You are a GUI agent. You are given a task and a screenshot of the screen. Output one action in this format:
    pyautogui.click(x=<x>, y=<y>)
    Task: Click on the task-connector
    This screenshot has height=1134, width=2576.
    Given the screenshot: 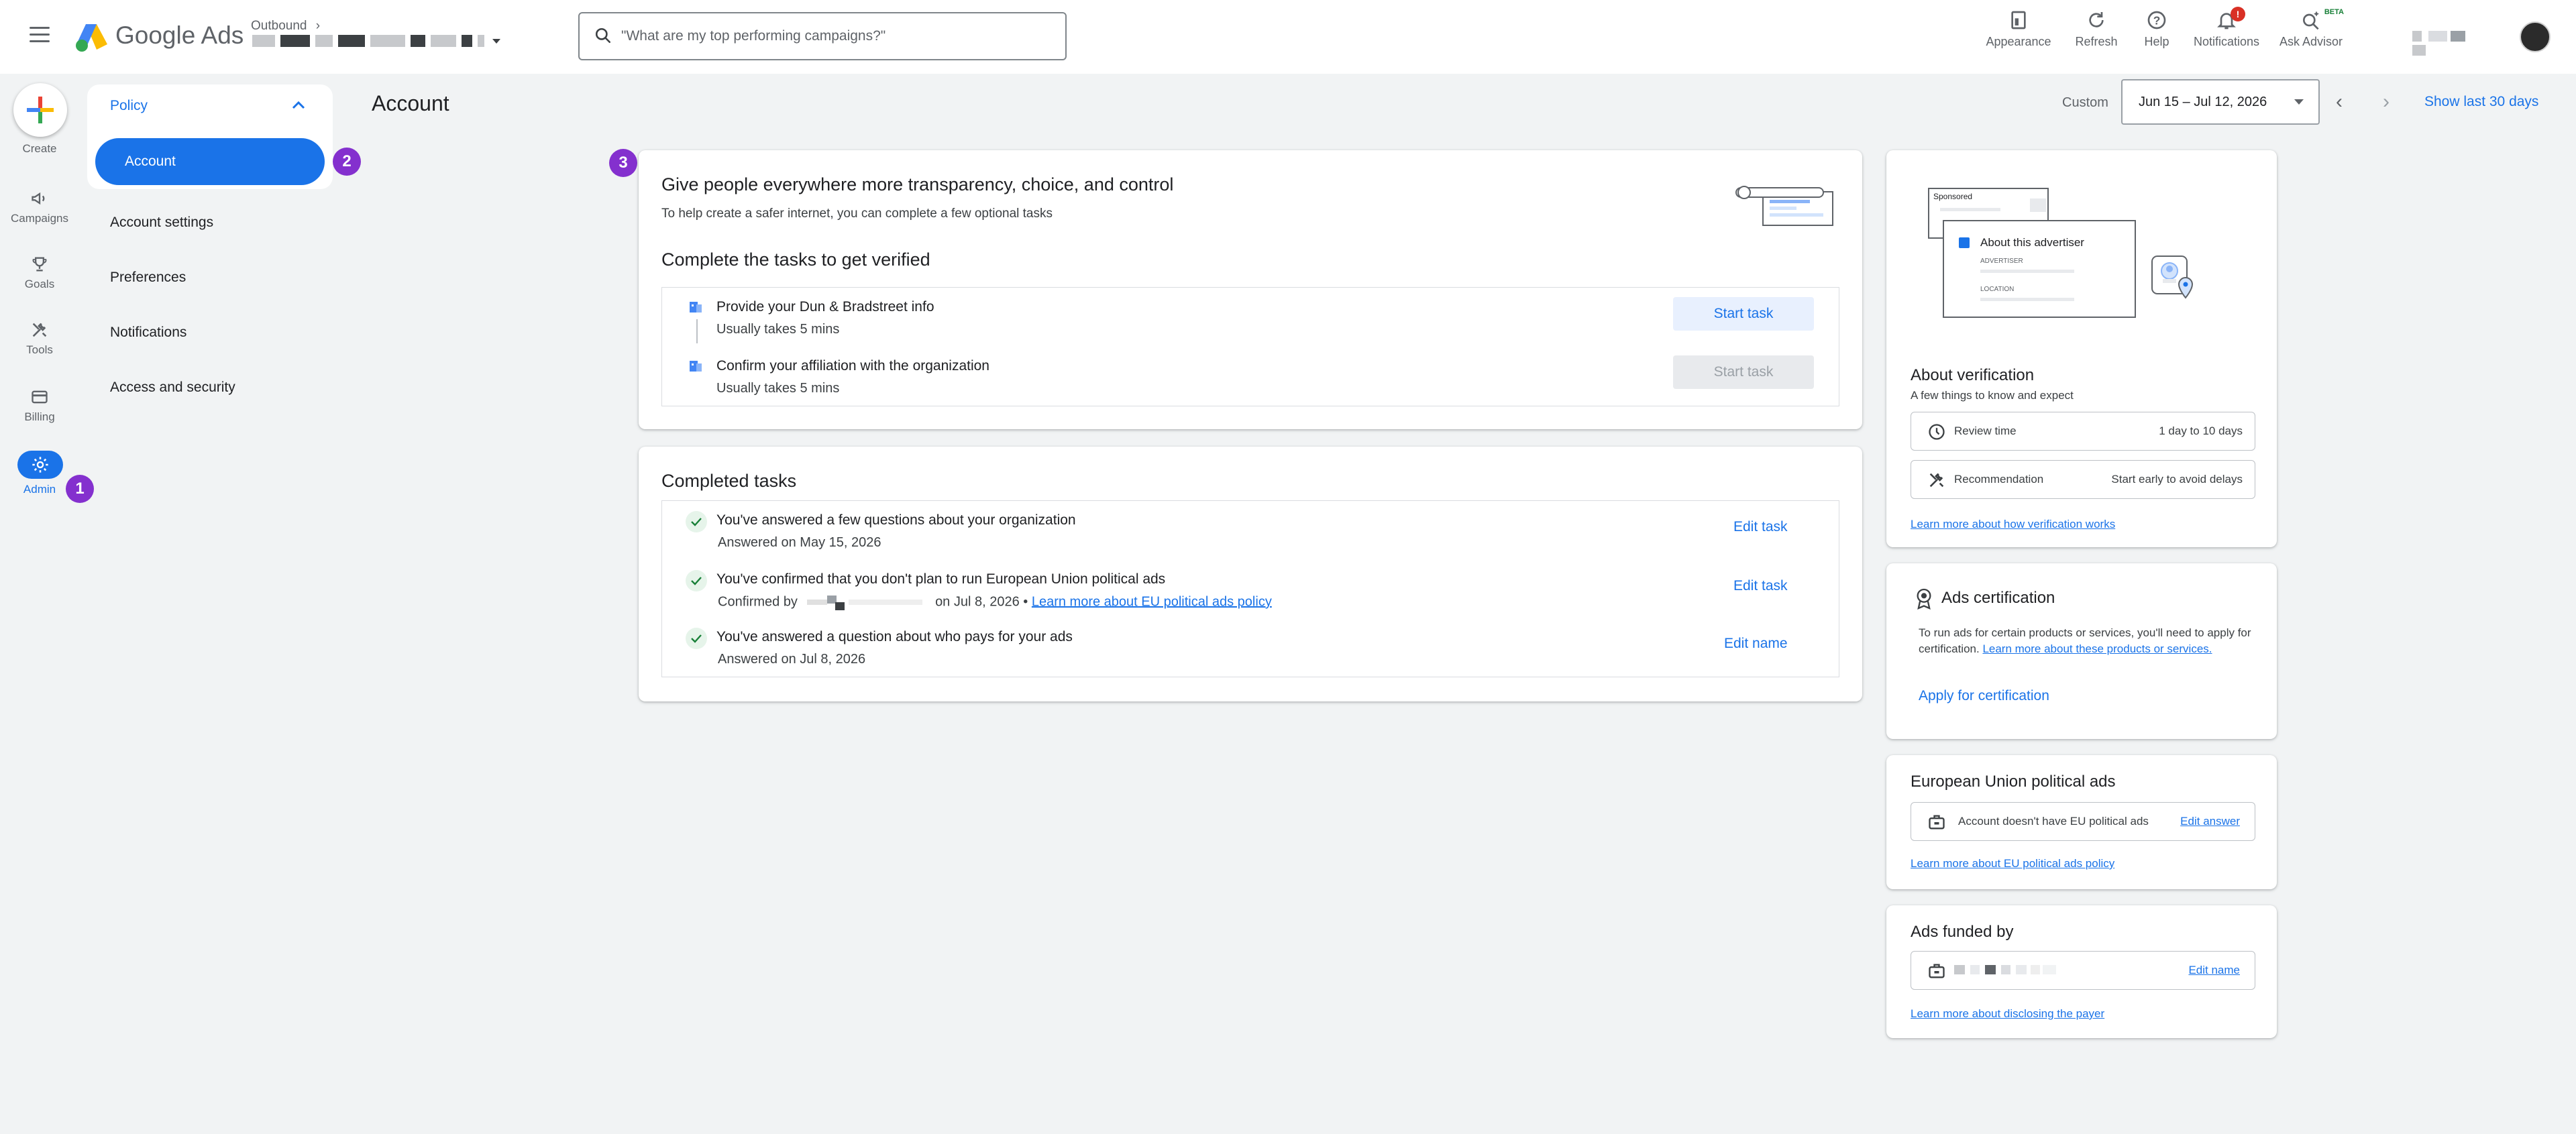 What is the action you would take?
    pyautogui.click(x=697, y=331)
    